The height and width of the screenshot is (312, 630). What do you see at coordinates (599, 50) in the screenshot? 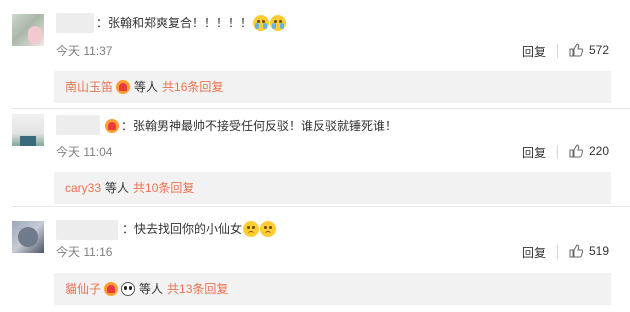
I see `like-count: 572` at bounding box center [599, 50].